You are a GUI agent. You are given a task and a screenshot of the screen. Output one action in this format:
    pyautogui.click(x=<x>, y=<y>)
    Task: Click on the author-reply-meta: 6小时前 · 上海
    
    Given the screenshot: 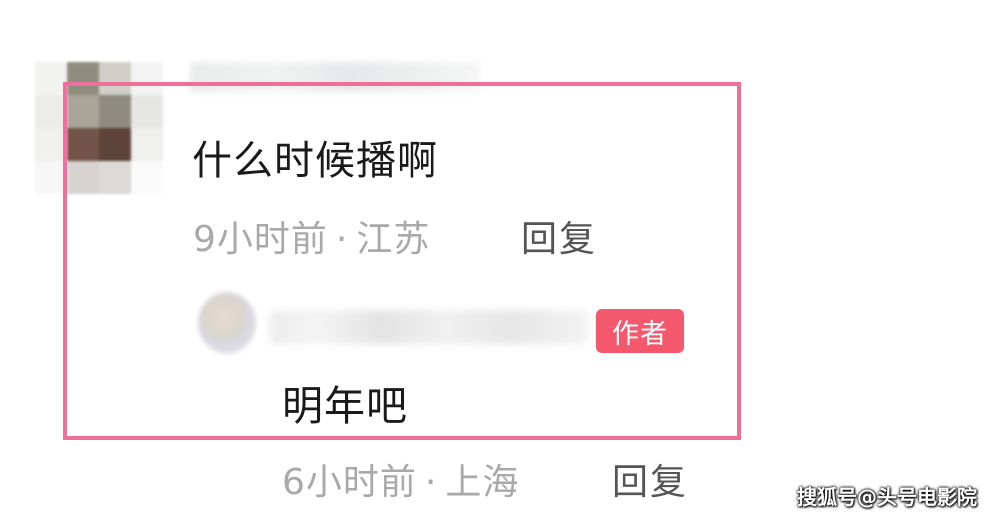 What is the action you would take?
    pyautogui.click(x=400, y=479)
    